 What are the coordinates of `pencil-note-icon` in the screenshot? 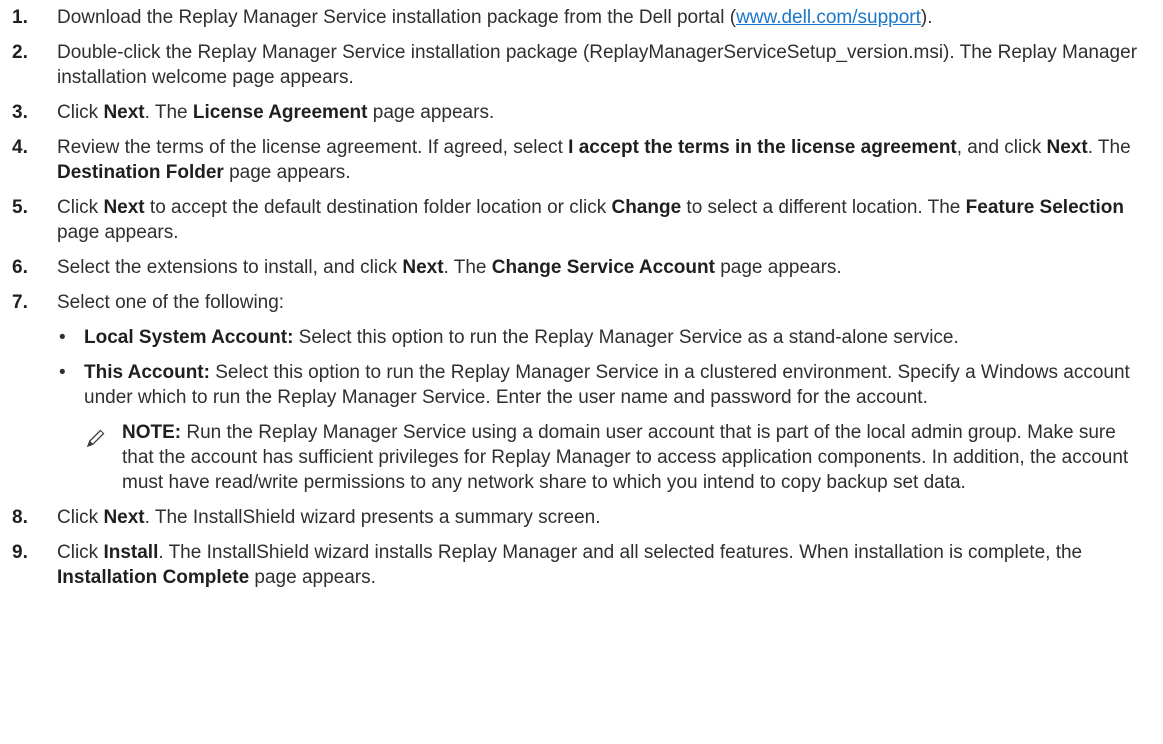 It's located at (96, 438).